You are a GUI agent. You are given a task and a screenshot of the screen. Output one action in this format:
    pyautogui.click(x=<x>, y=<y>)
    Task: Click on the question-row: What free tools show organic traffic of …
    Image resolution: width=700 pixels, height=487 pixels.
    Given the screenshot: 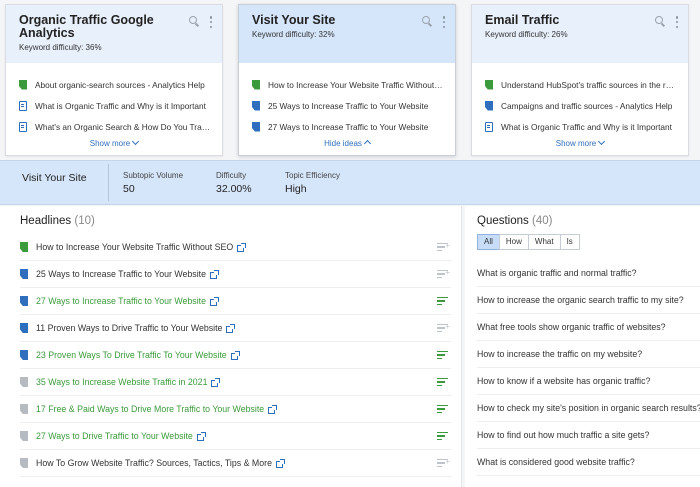 What is the action you would take?
    pyautogui.click(x=588, y=327)
    